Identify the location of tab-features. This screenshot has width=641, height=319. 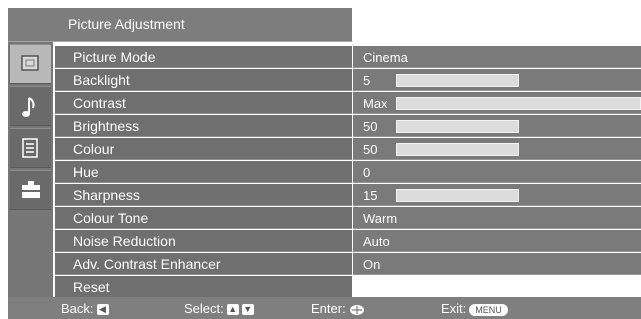
(30, 148).